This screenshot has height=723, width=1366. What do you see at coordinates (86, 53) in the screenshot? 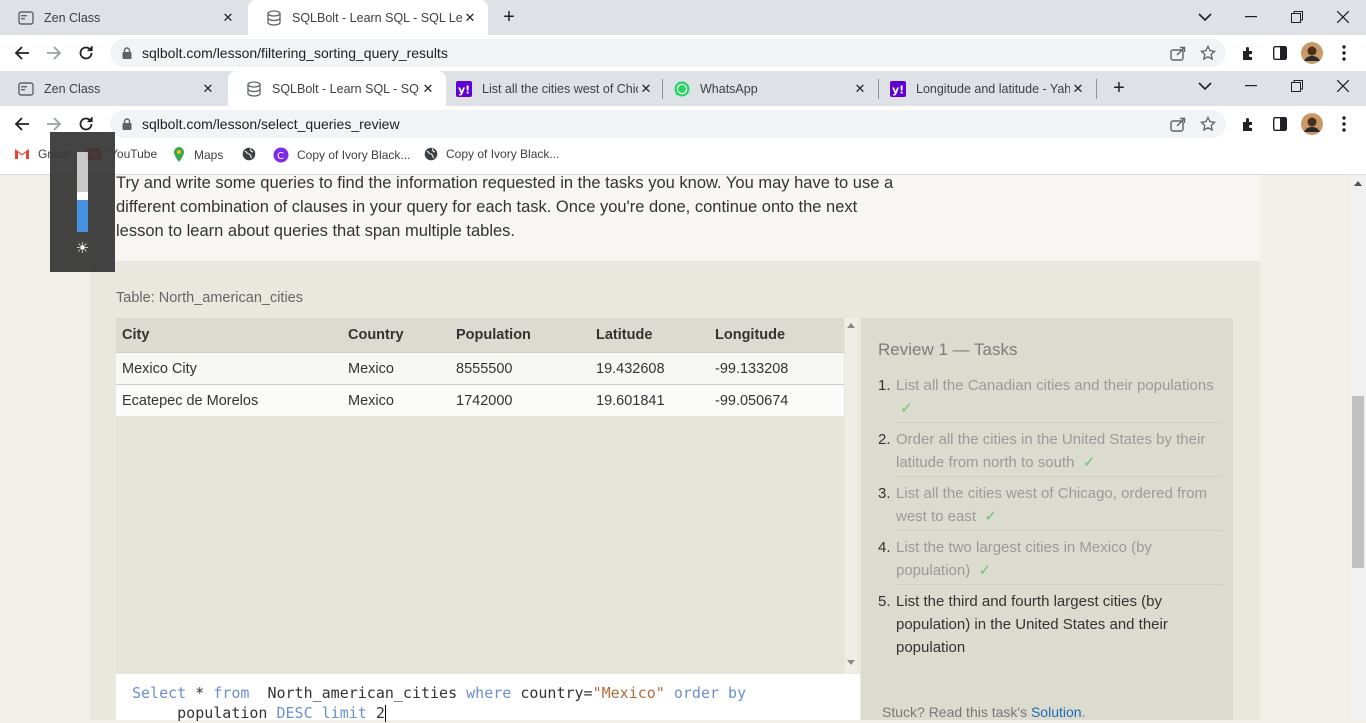
I see `reload-icon` at bounding box center [86, 53].